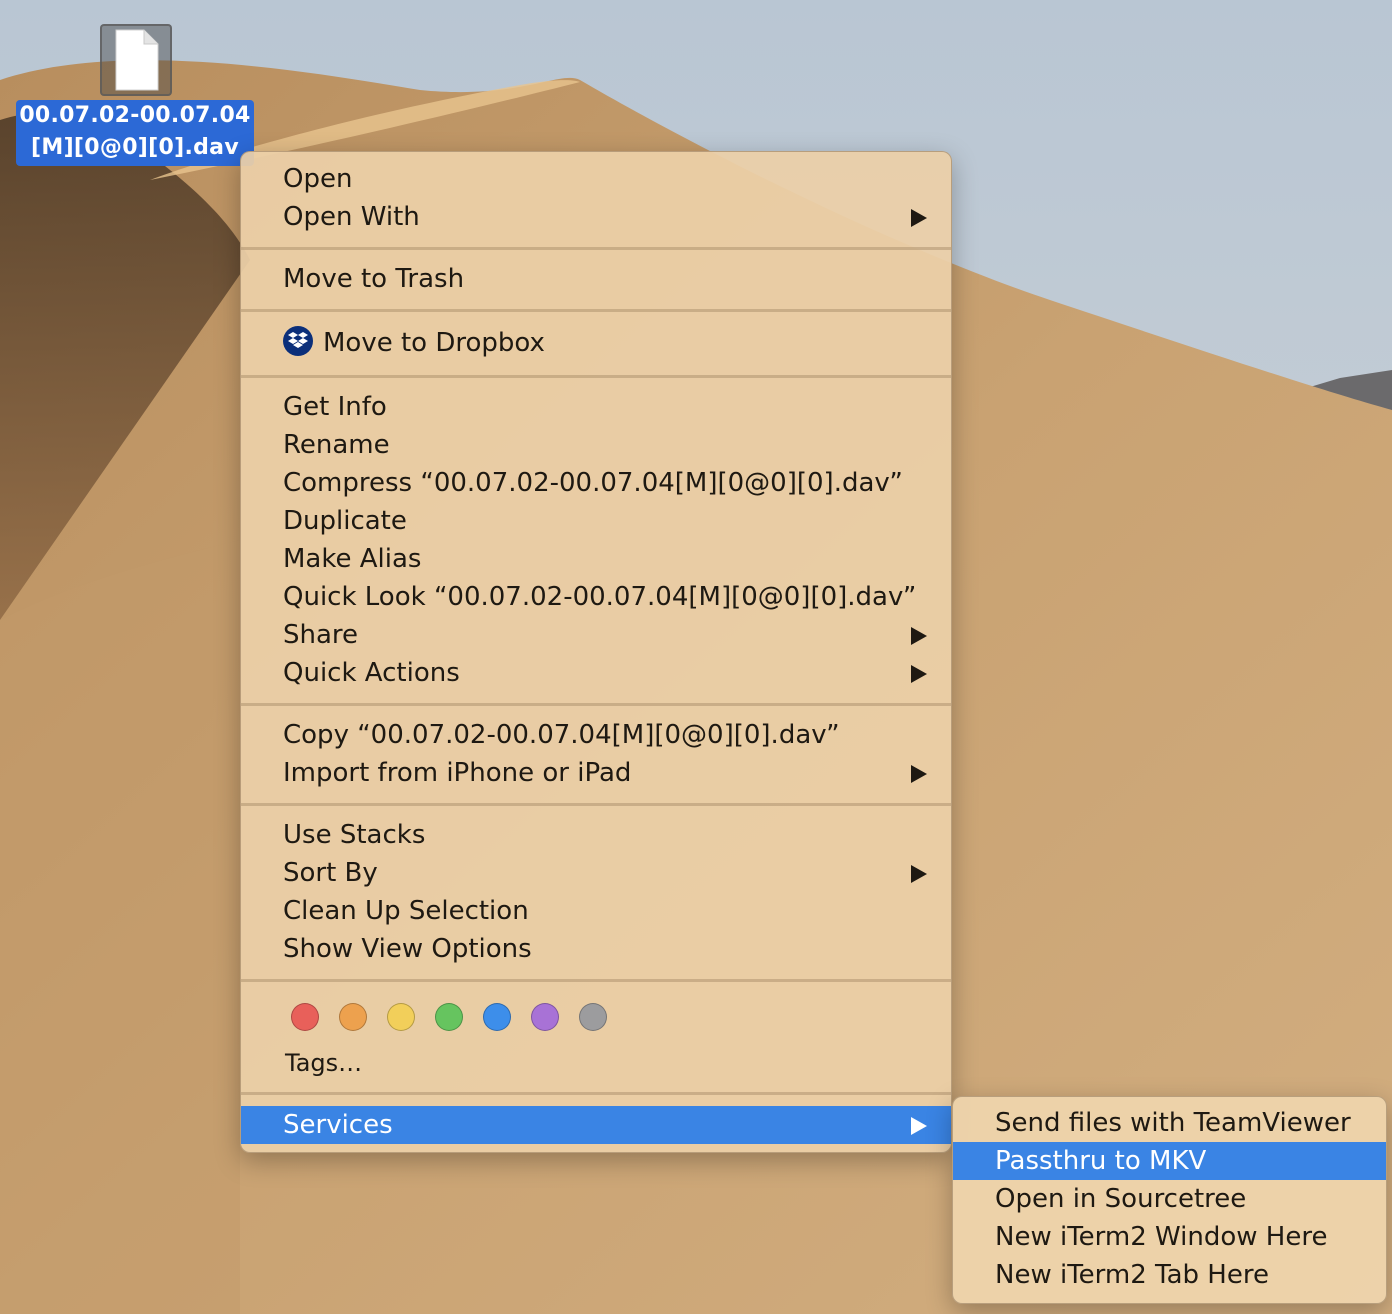 The height and width of the screenshot is (1314, 1392). I want to click on menu-item-label: Share, so click(321, 635).